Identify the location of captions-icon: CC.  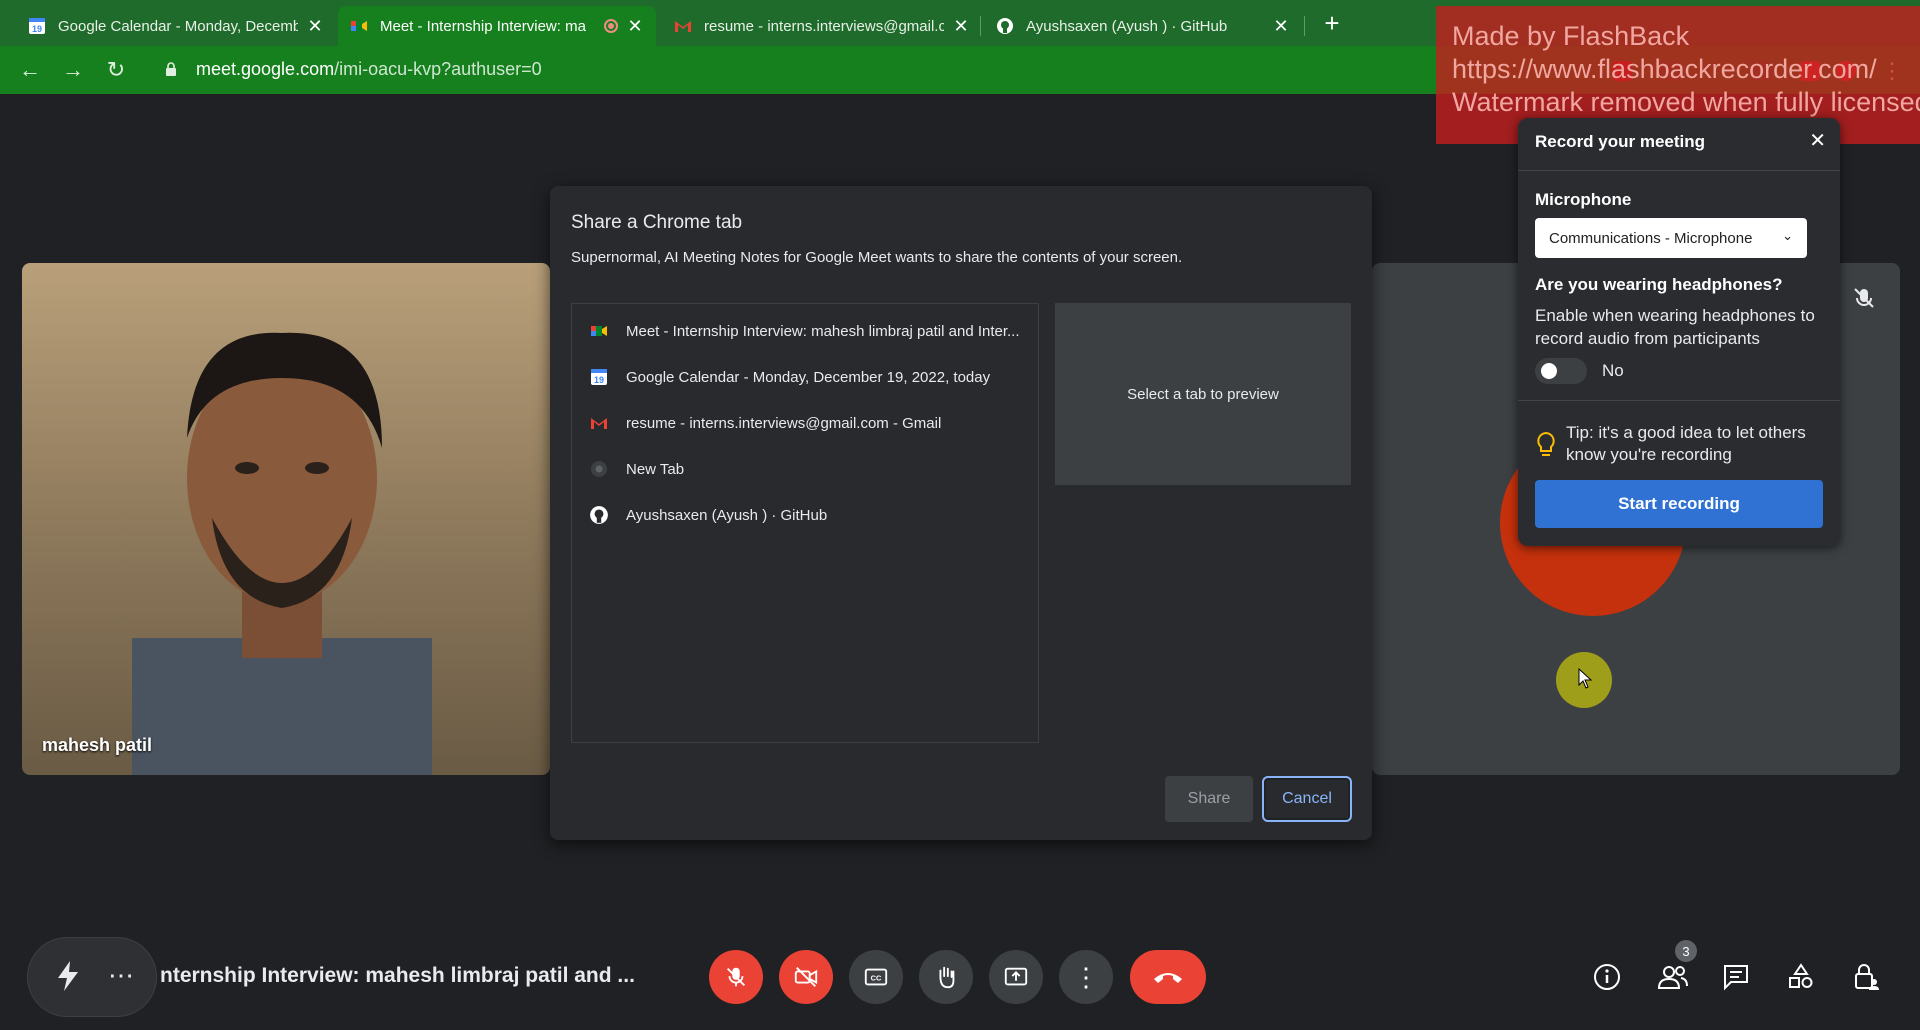
(876, 977).